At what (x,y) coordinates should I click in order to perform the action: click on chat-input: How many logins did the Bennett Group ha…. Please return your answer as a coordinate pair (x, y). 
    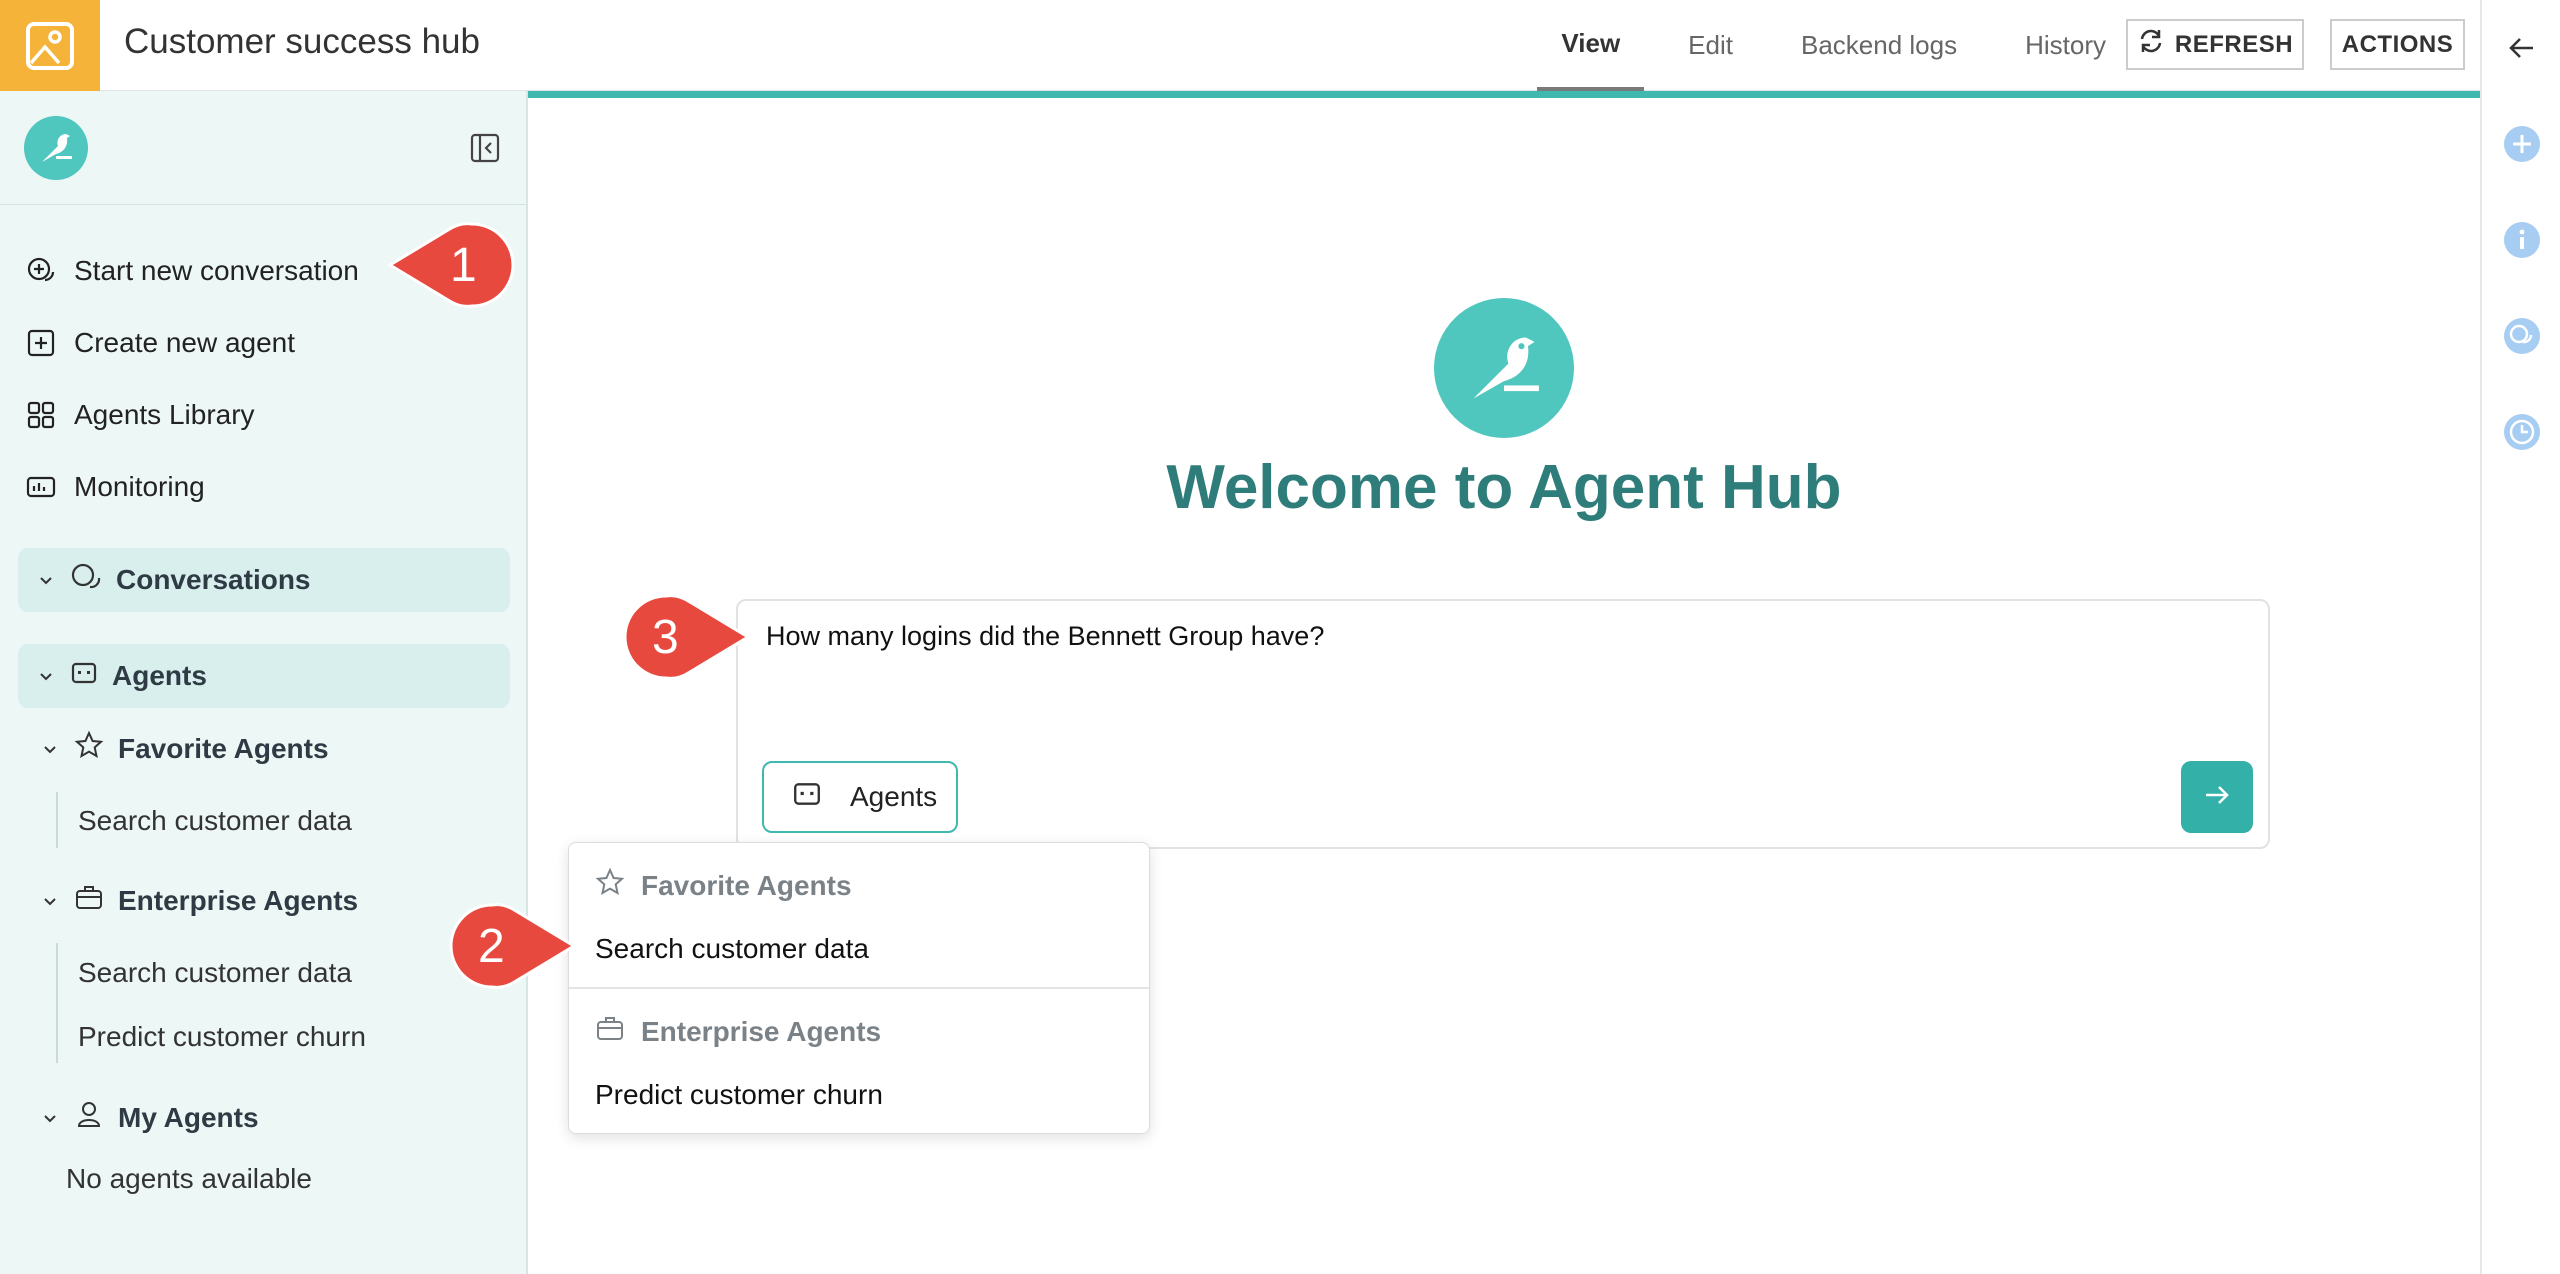
    Looking at the image, I should click on (1045, 636).